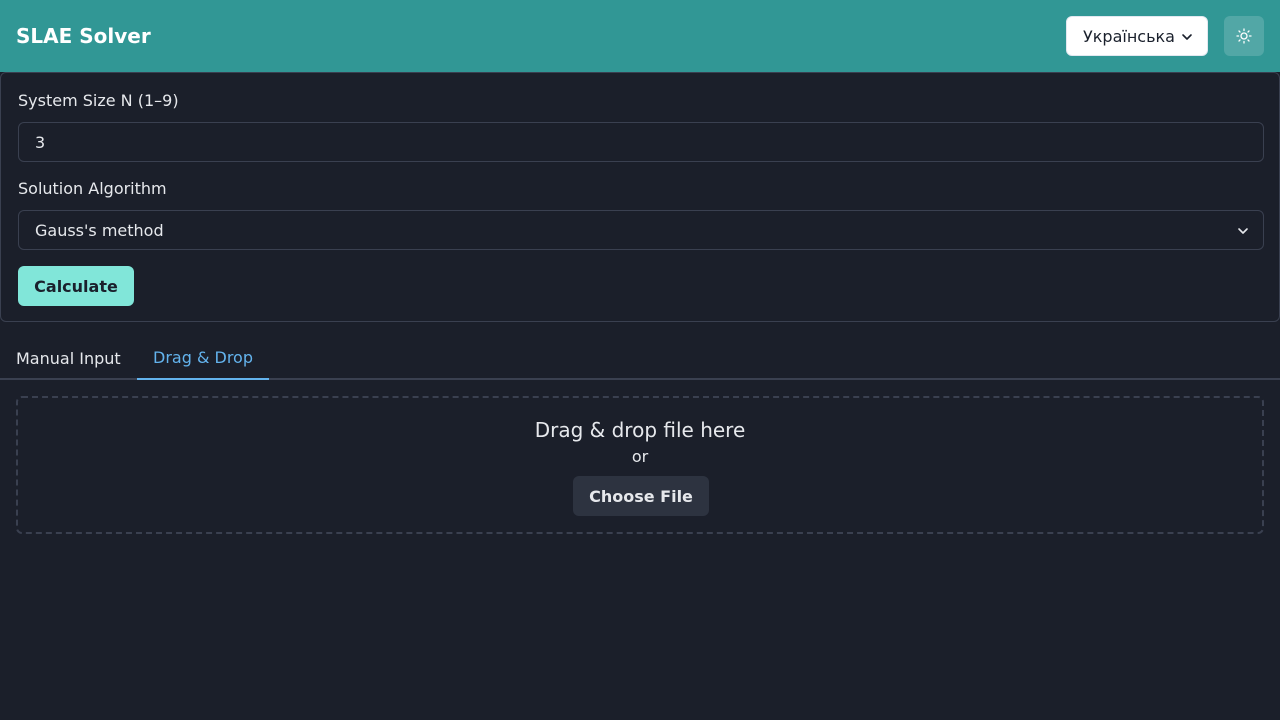 The width and height of the screenshot is (1280, 720). What do you see at coordinates (641, 230) in the screenshot?
I see `algorithm-select: Gauss's method` at bounding box center [641, 230].